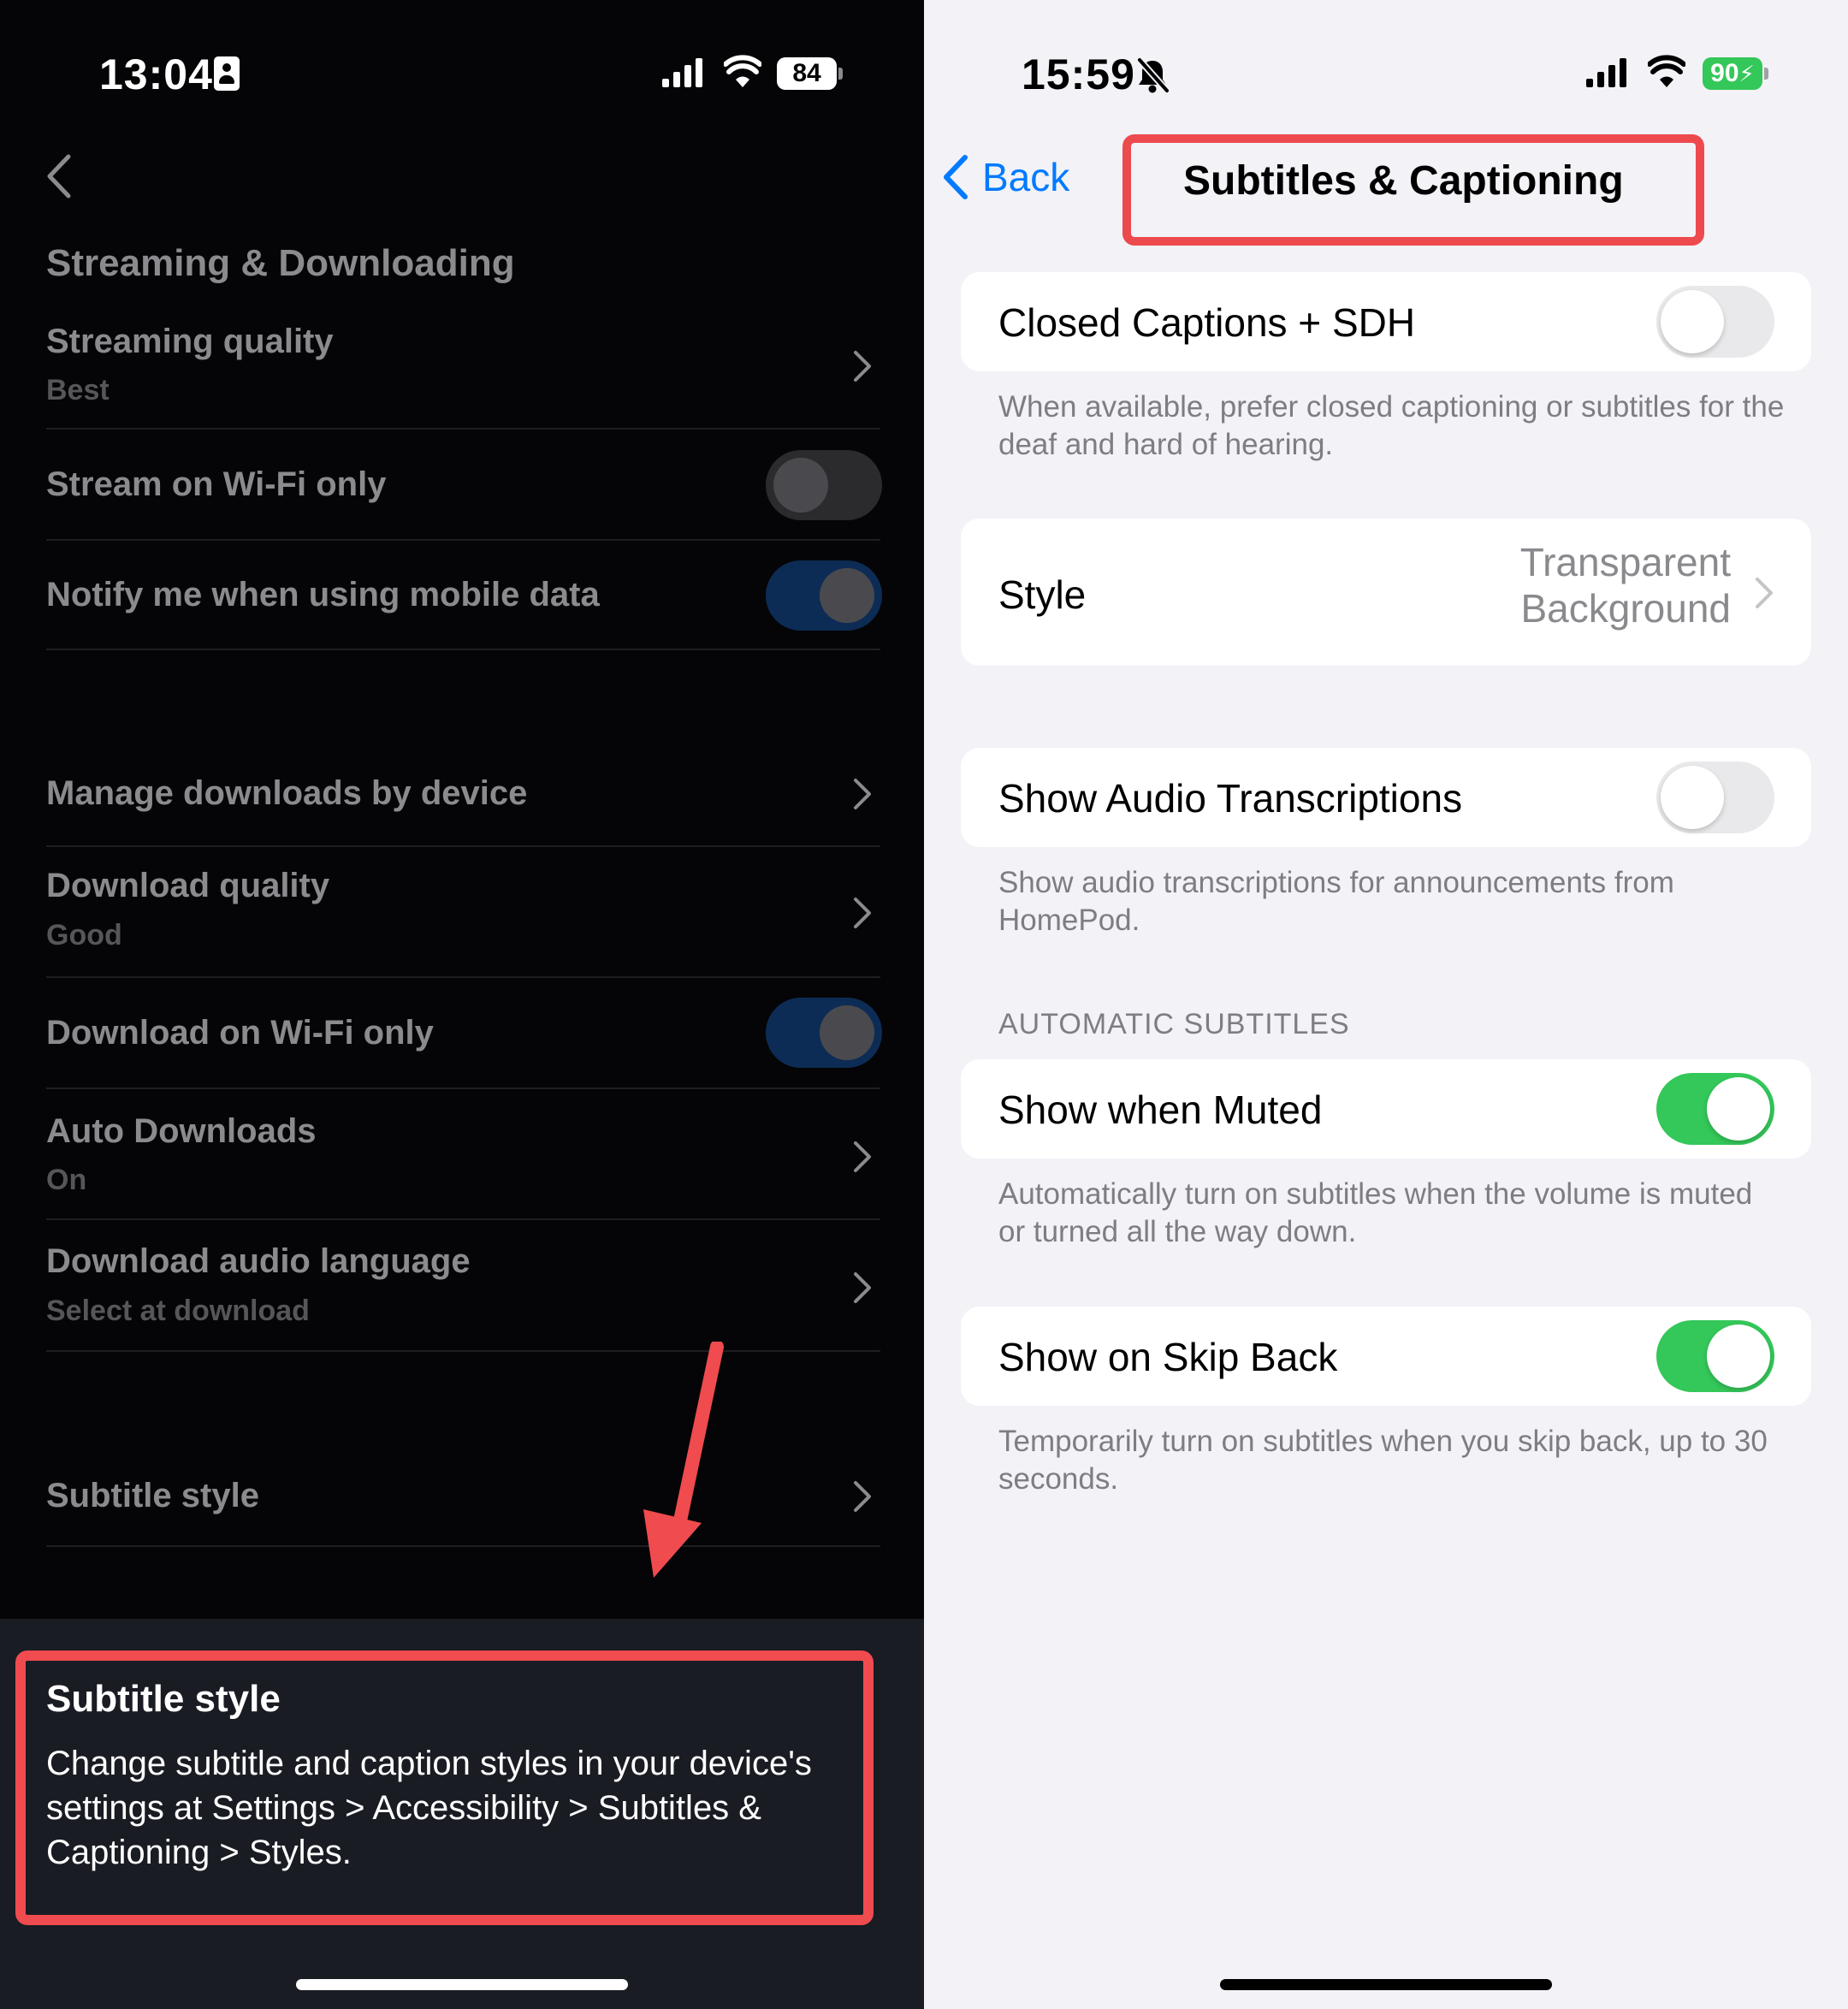 The image size is (1848, 2009). I want to click on closed-captions-toggle, so click(1715, 322).